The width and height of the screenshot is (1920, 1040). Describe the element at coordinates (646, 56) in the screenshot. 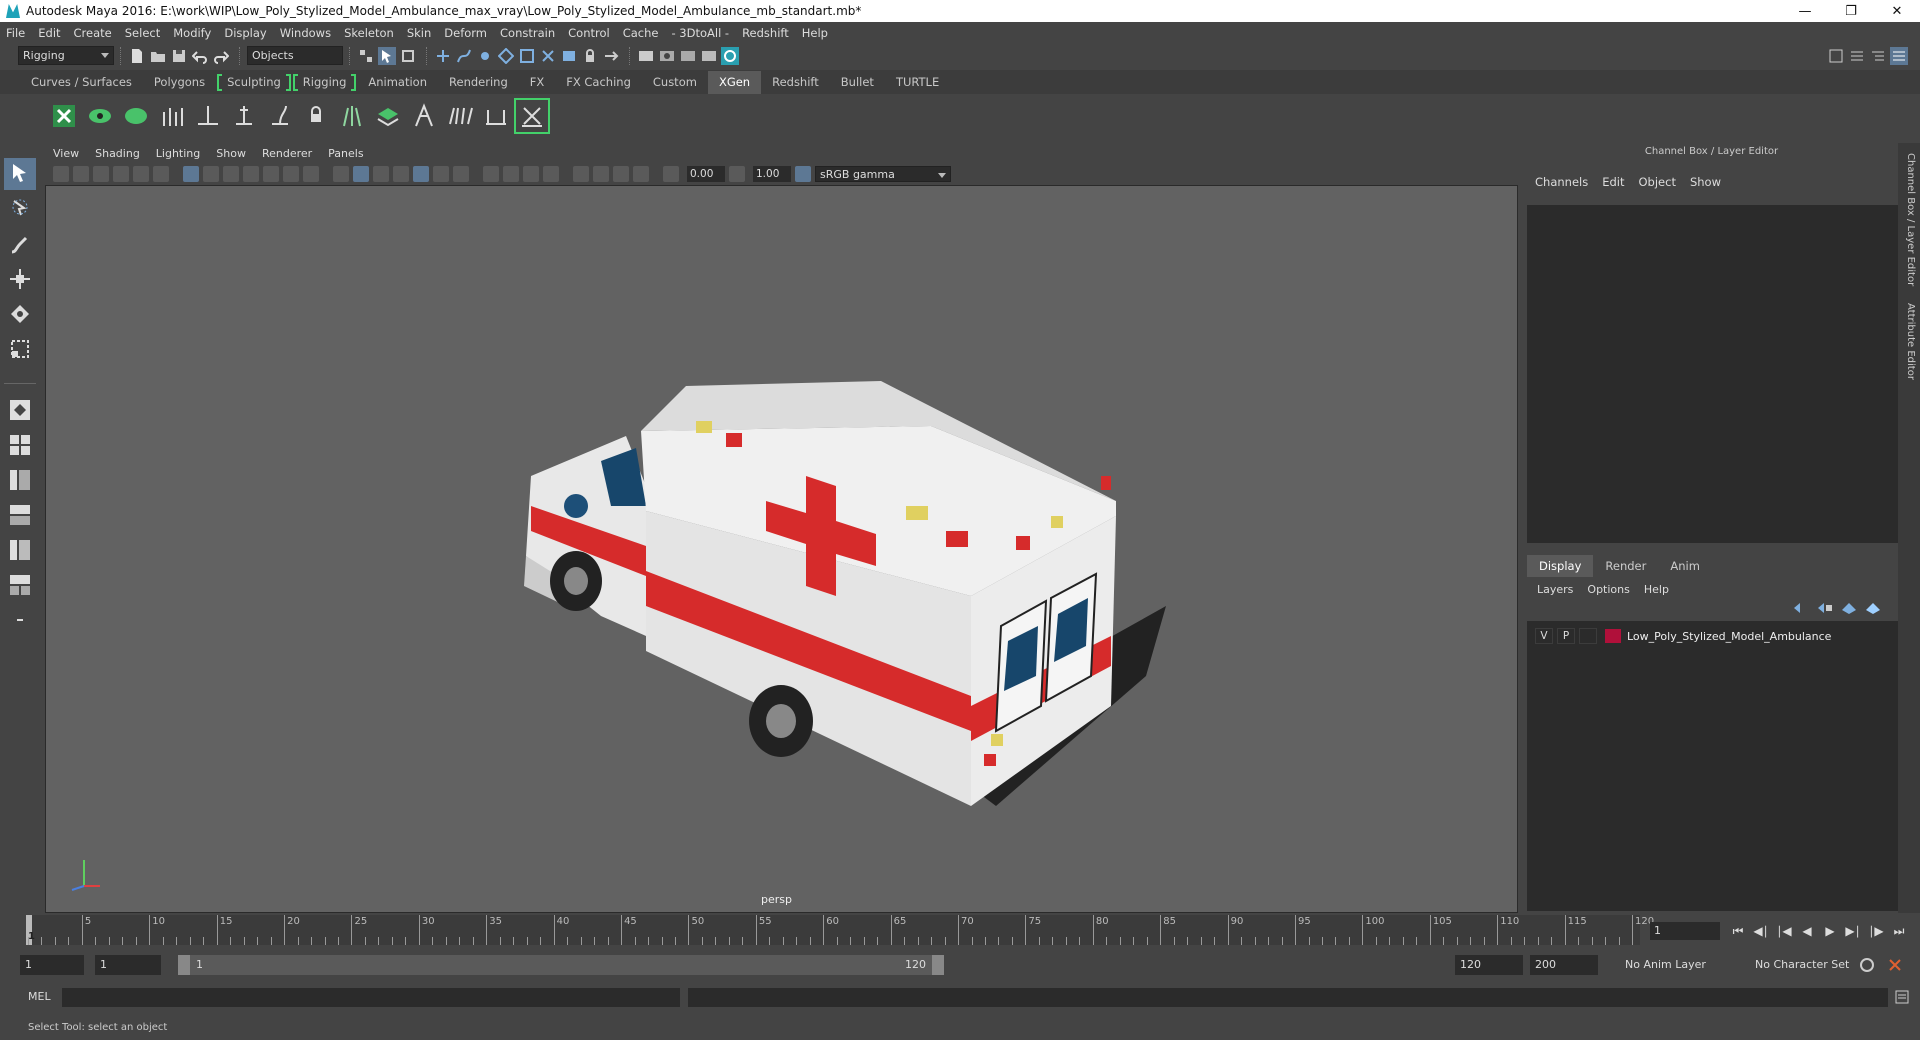

I see `render-view-icon` at that location.